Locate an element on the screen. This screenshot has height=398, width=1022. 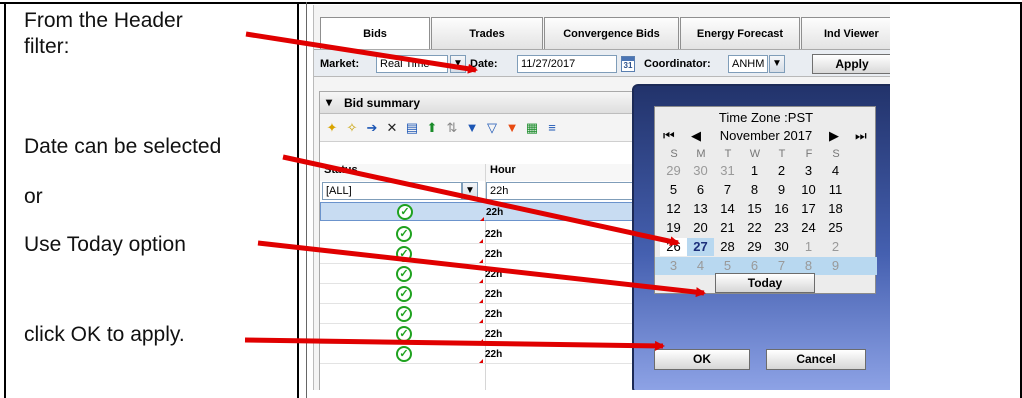
filter-active-icon: ▼ is located at coordinates (512, 128).